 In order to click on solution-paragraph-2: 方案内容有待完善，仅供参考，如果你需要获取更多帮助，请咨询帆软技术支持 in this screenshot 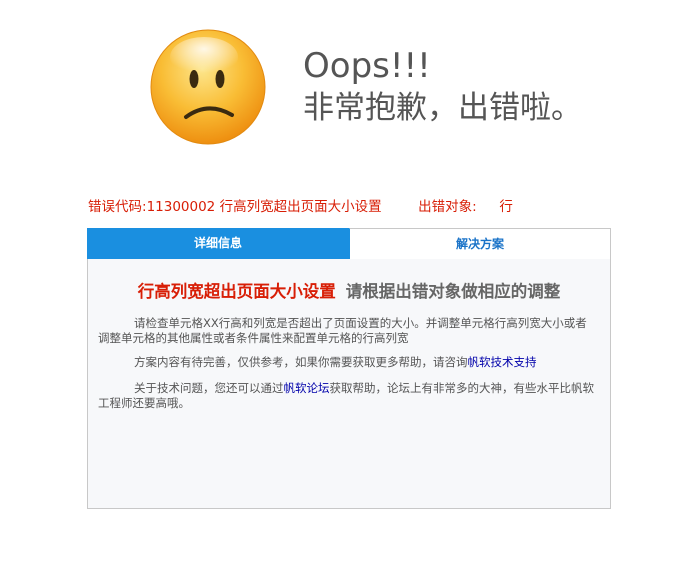, I will do `click(347, 362)`.